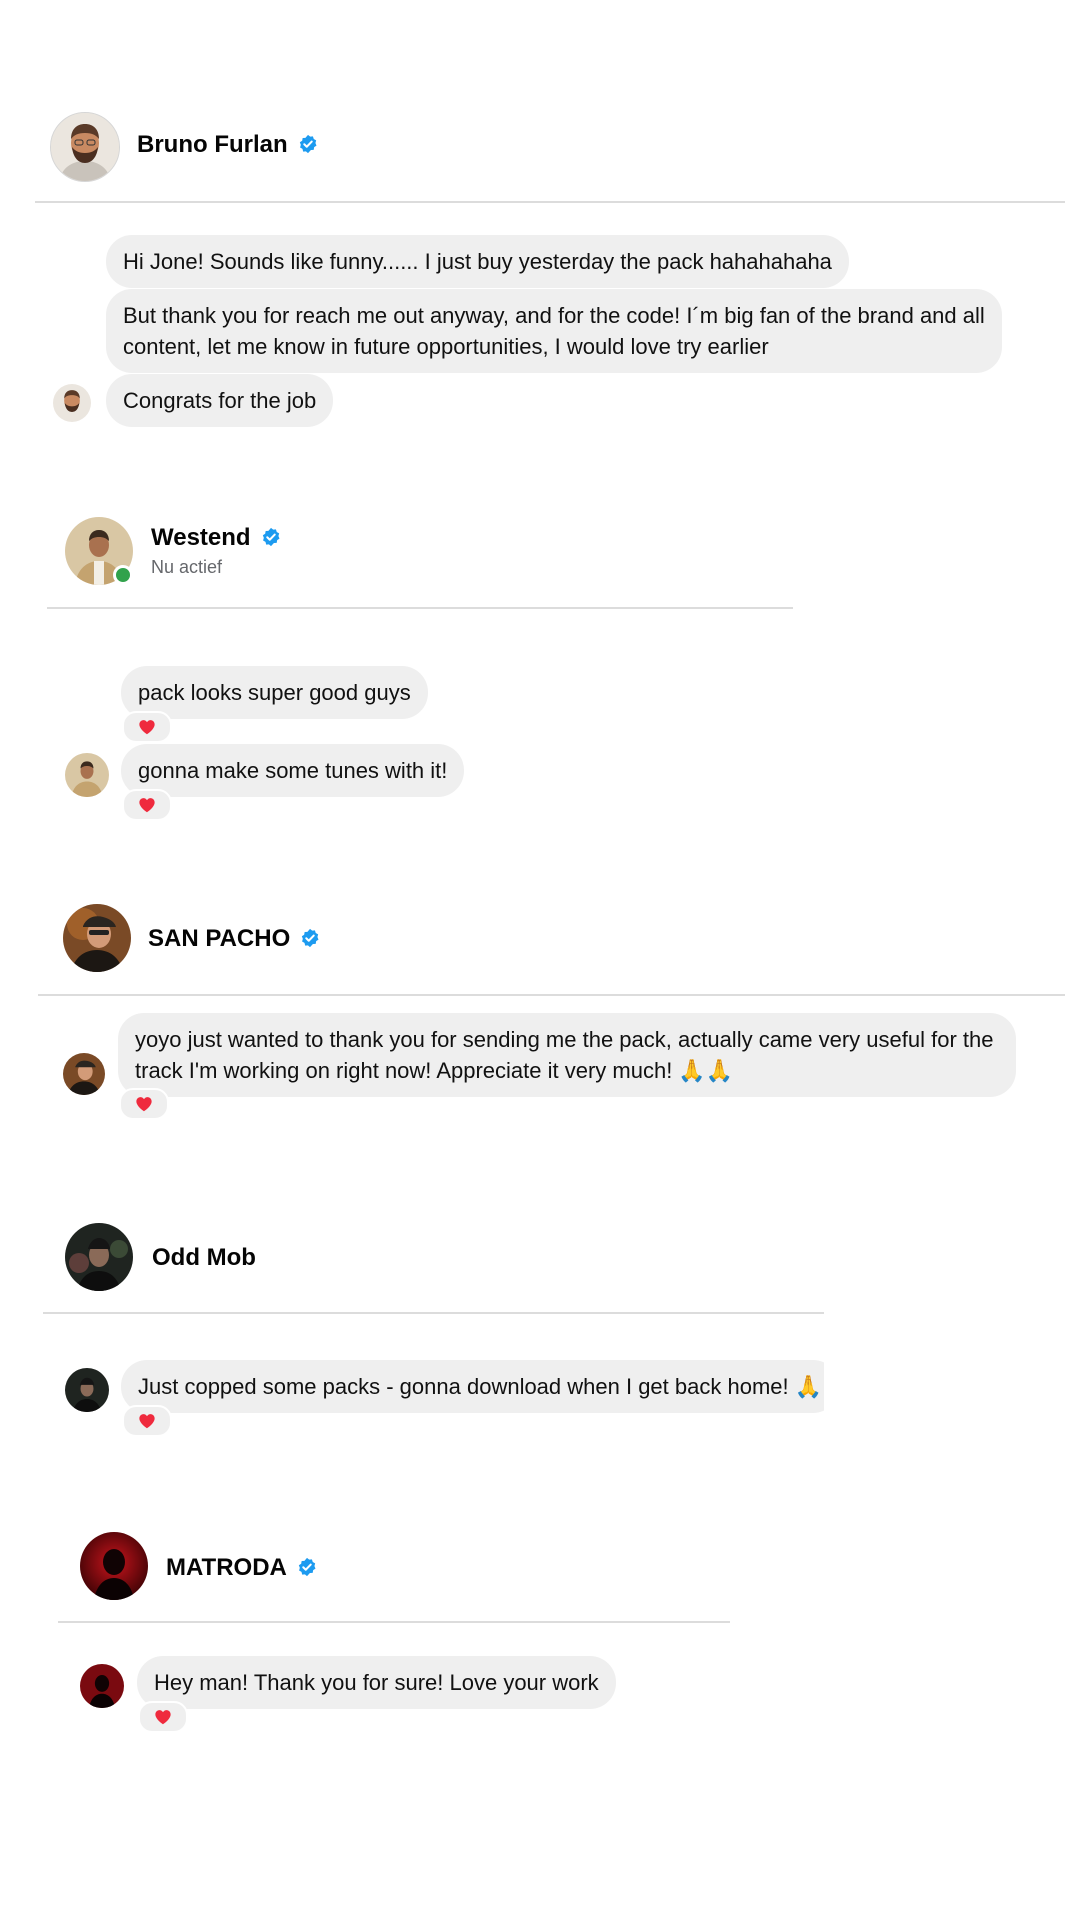 The width and height of the screenshot is (1080, 1920). Describe the element at coordinates (99, 1257) in the screenshot. I see `avatar-odd-mob` at that location.